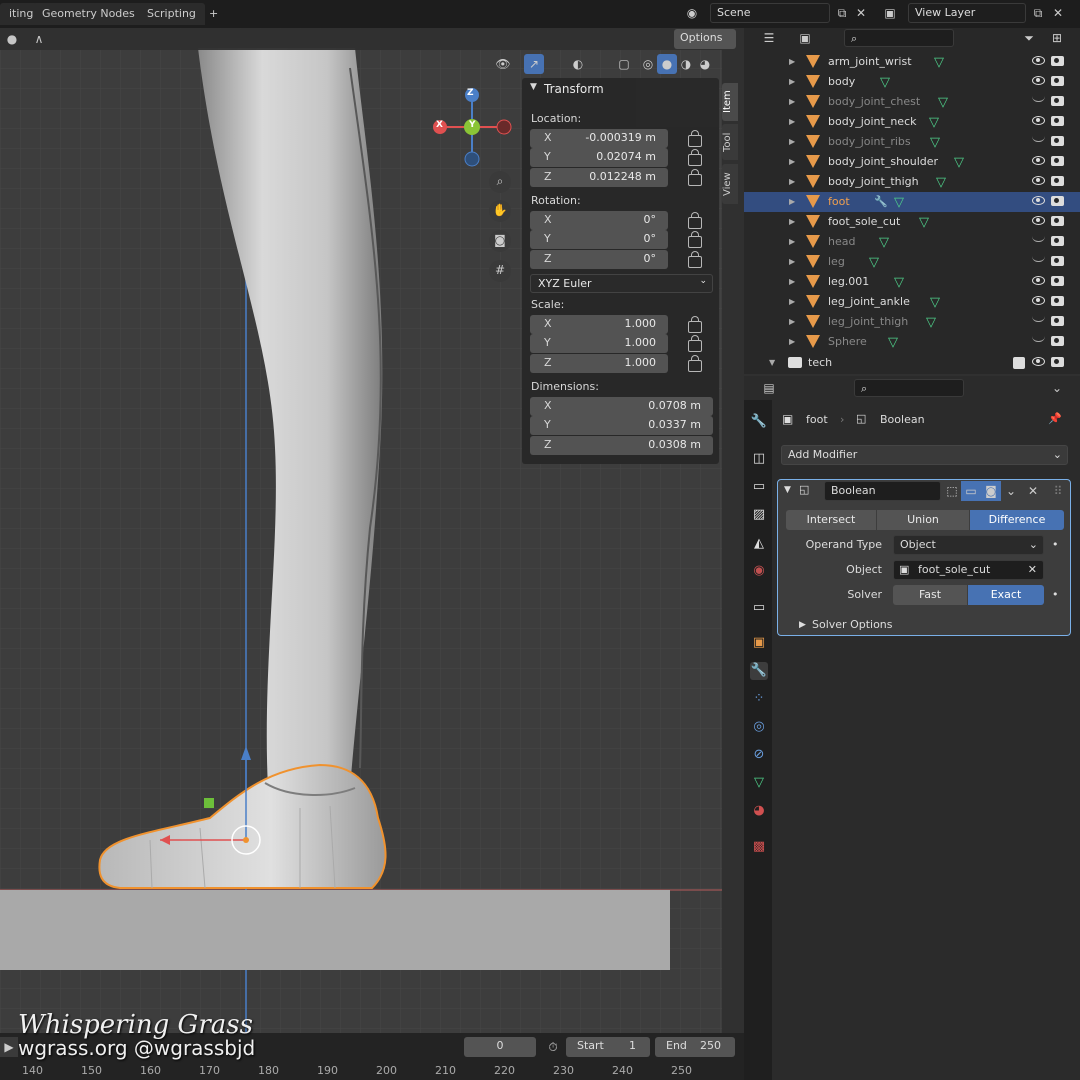 The height and width of the screenshot is (1080, 1080). I want to click on dimensions-x-field: X 0.0708 m, so click(621, 406).